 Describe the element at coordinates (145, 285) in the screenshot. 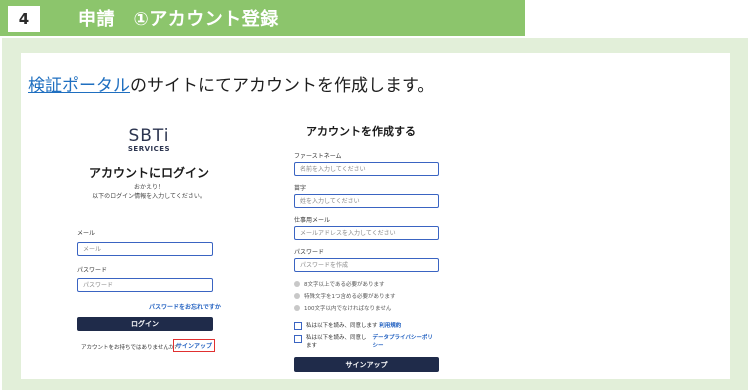

I see `login-password-input: パスワード` at that location.